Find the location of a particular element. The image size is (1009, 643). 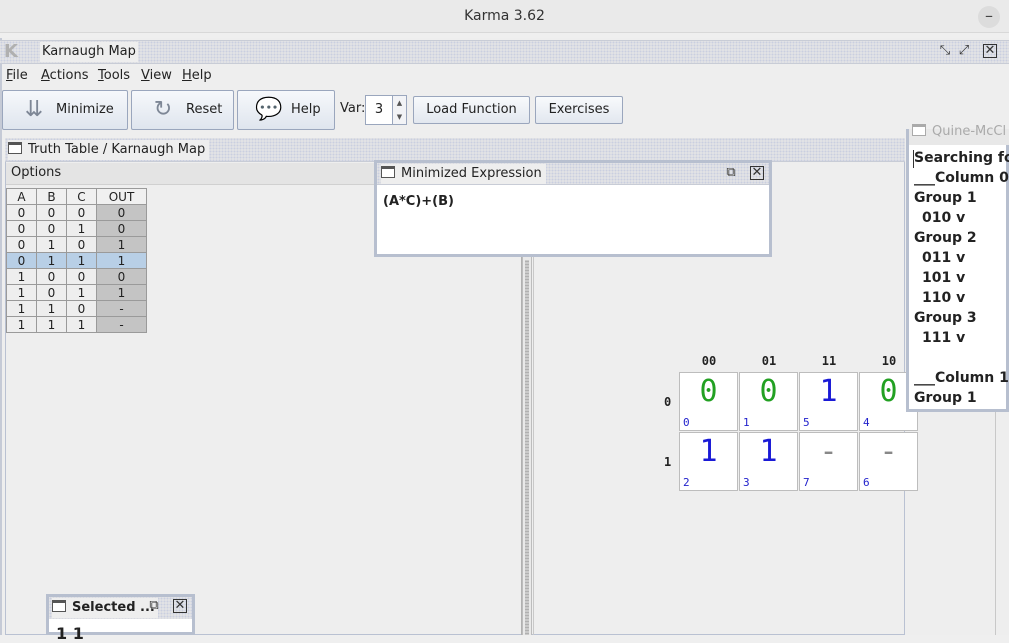

frame-titlebar is located at coordinates (504, 52).